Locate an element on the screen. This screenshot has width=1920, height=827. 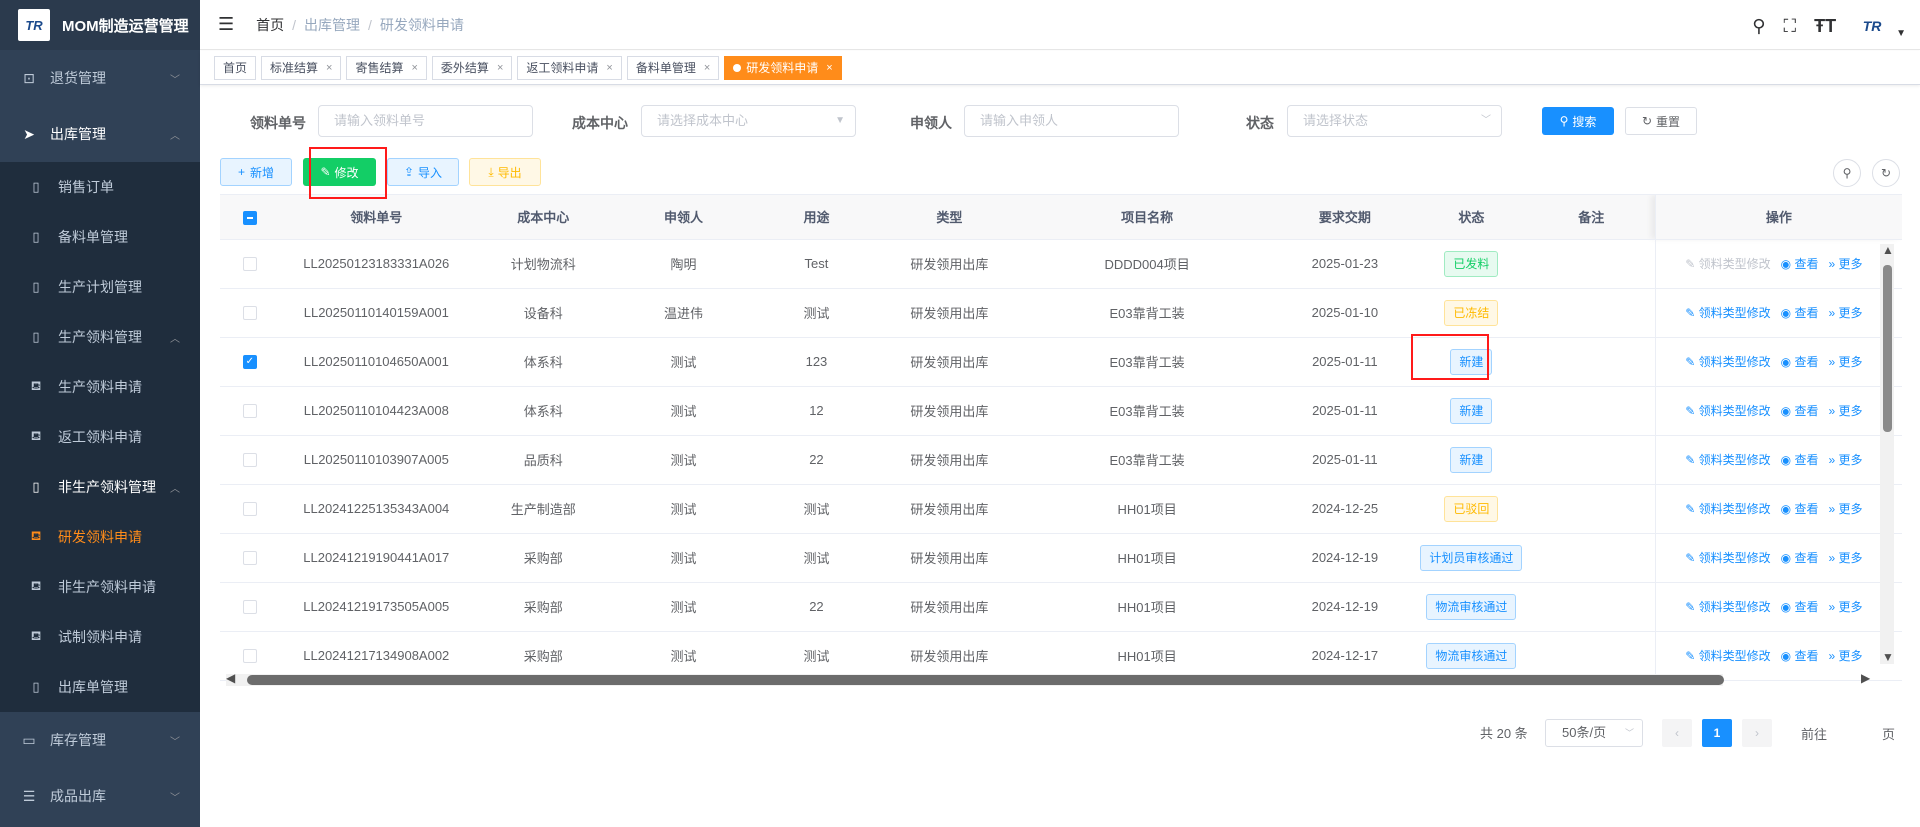
sidebar-item-sales-order: ▯ 销售订单 is located at coordinates (100, 187).